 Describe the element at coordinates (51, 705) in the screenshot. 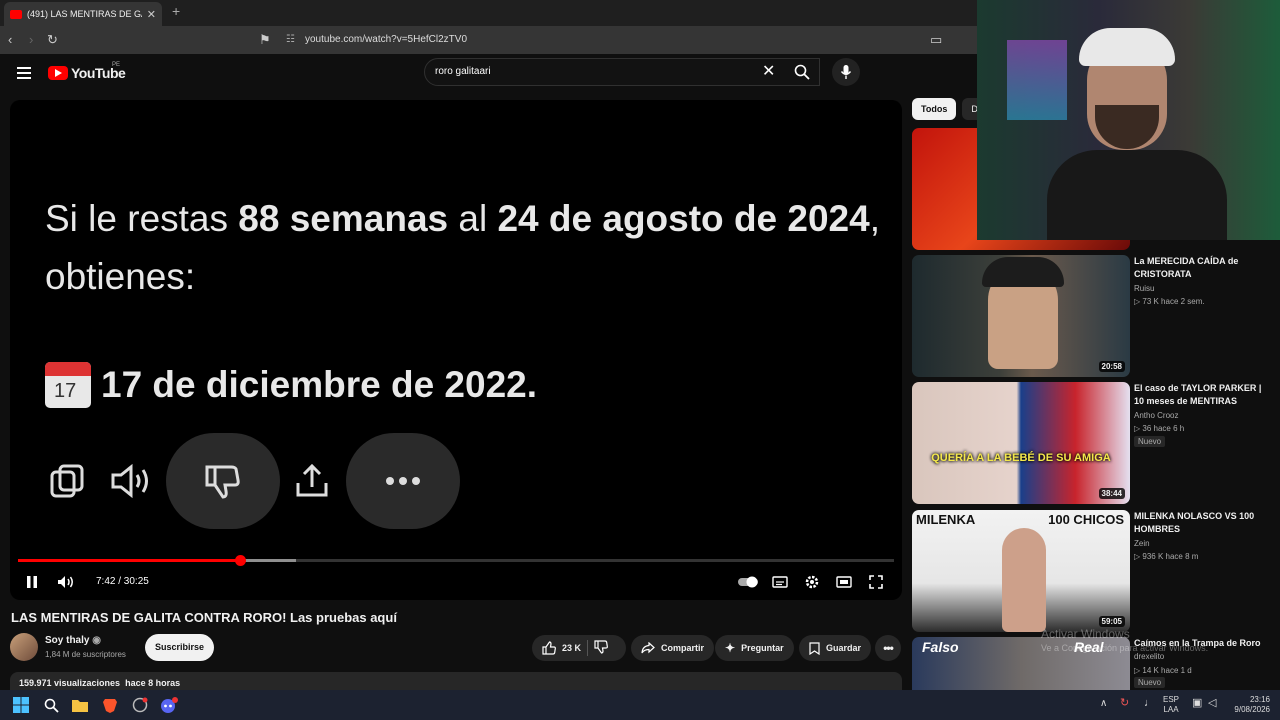

I see `taskbar-search-icon` at that location.